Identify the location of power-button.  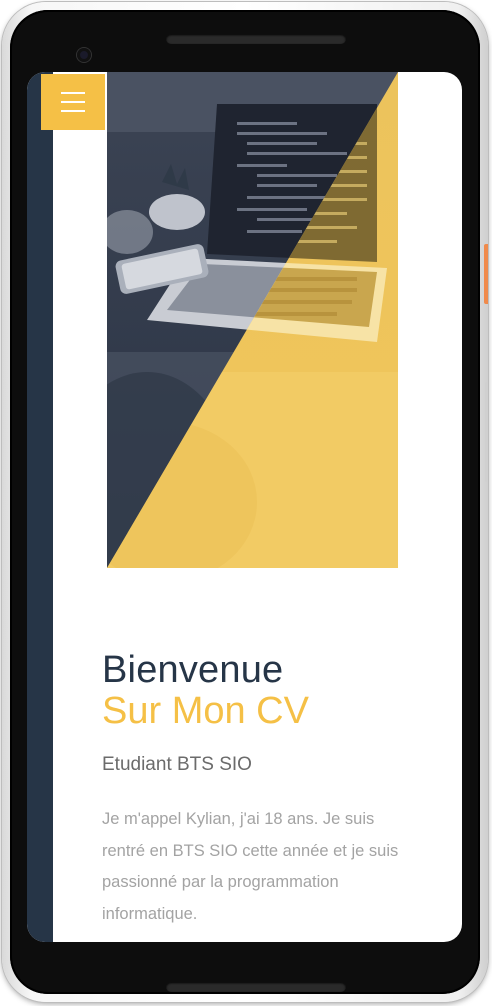
(486, 274).